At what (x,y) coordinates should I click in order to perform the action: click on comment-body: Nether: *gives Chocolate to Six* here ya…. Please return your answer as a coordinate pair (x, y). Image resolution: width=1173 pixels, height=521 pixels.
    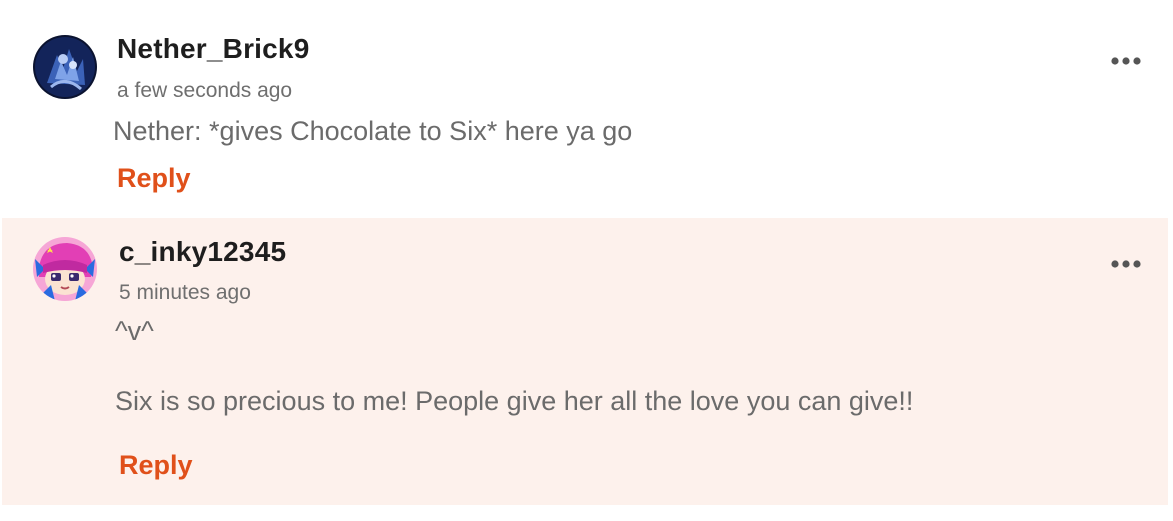
    Looking at the image, I should click on (373, 131).